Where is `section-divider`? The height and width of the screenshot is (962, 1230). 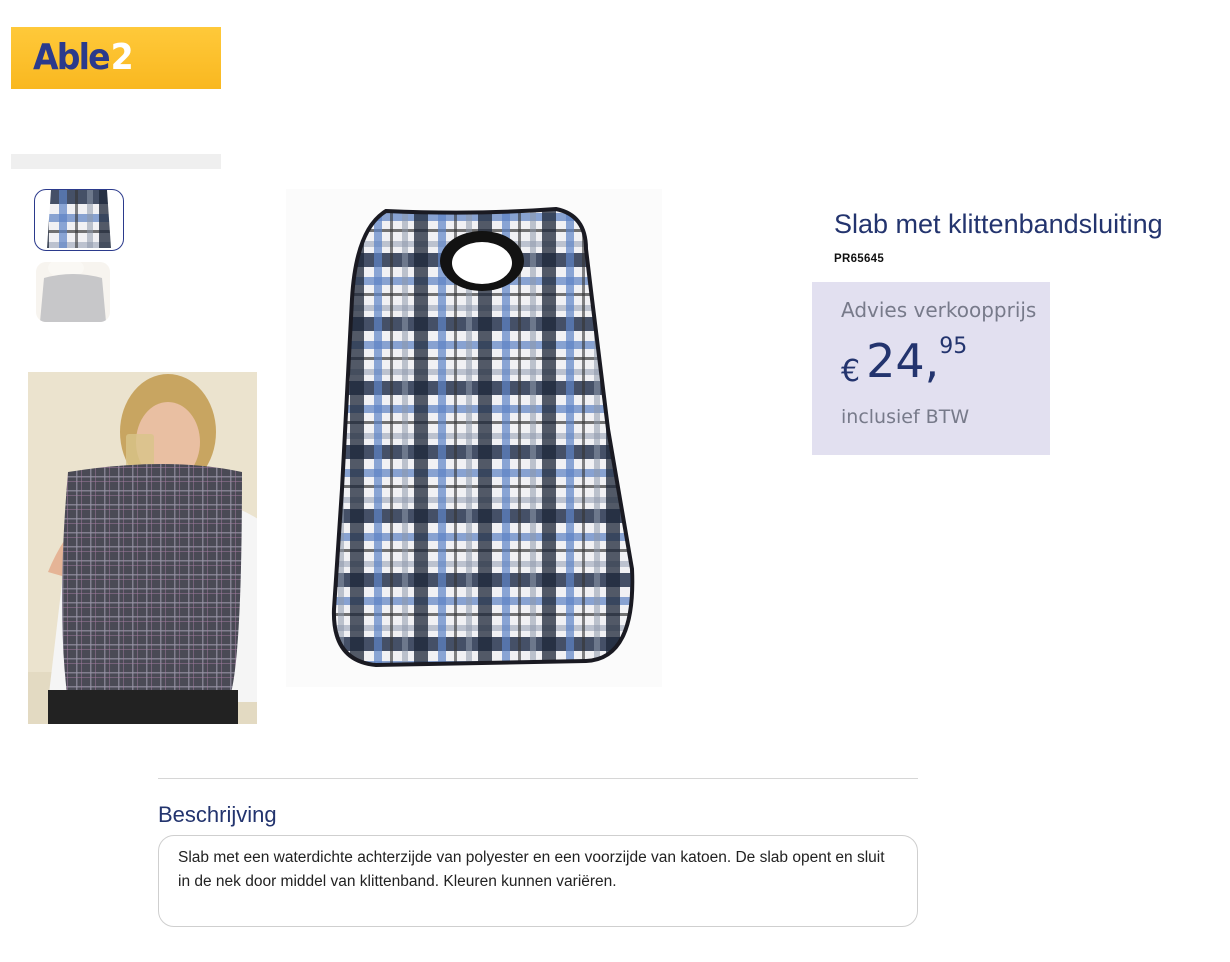 section-divider is located at coordinates (538, 778).